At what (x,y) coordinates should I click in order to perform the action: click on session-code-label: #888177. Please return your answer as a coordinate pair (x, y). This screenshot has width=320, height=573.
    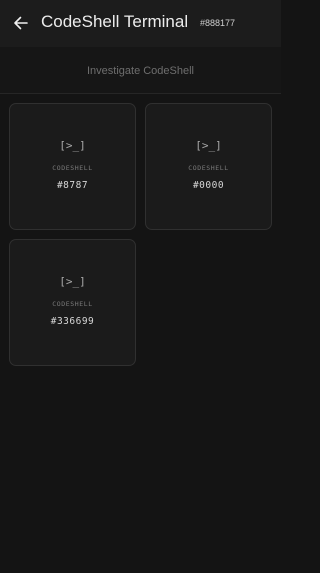
    Looking at the image, I should click on (218, 23).